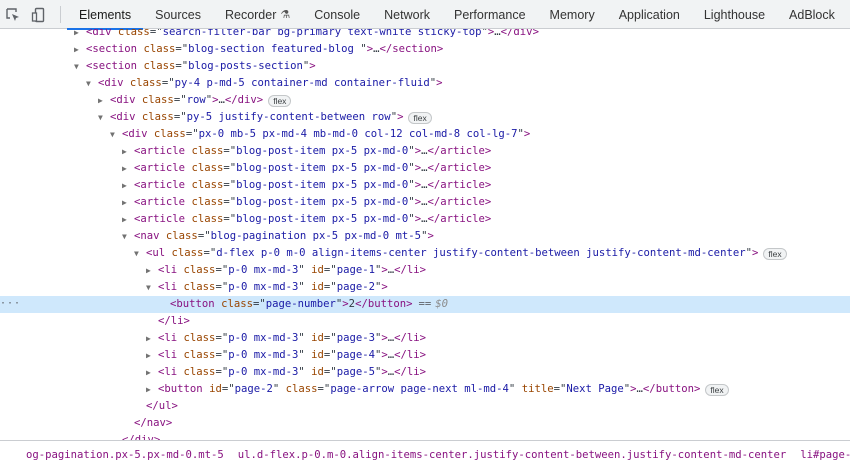 This screenshot has height=468, width=850. Describe the element at coordinates (734, 14) in the screenshot. I see `tab-lighthouse: Lighthouse` at that location.